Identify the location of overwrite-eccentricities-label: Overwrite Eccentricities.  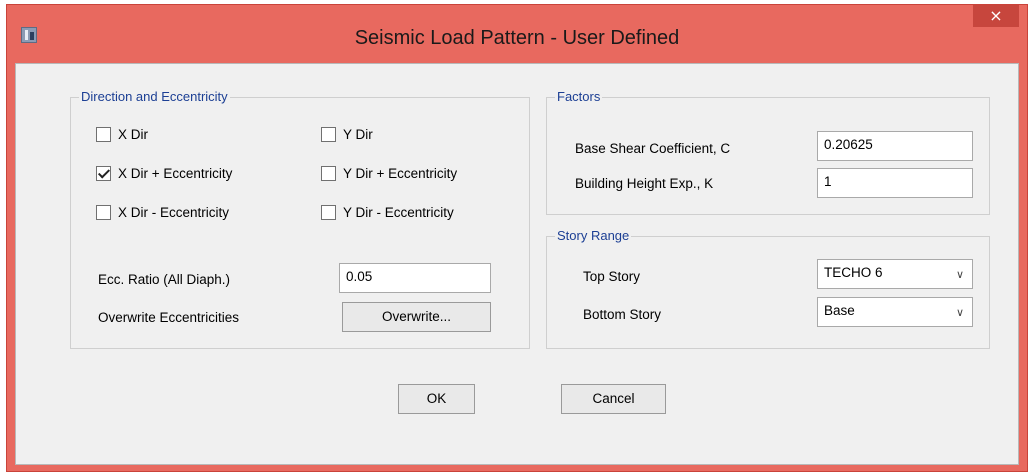
(169, 317).